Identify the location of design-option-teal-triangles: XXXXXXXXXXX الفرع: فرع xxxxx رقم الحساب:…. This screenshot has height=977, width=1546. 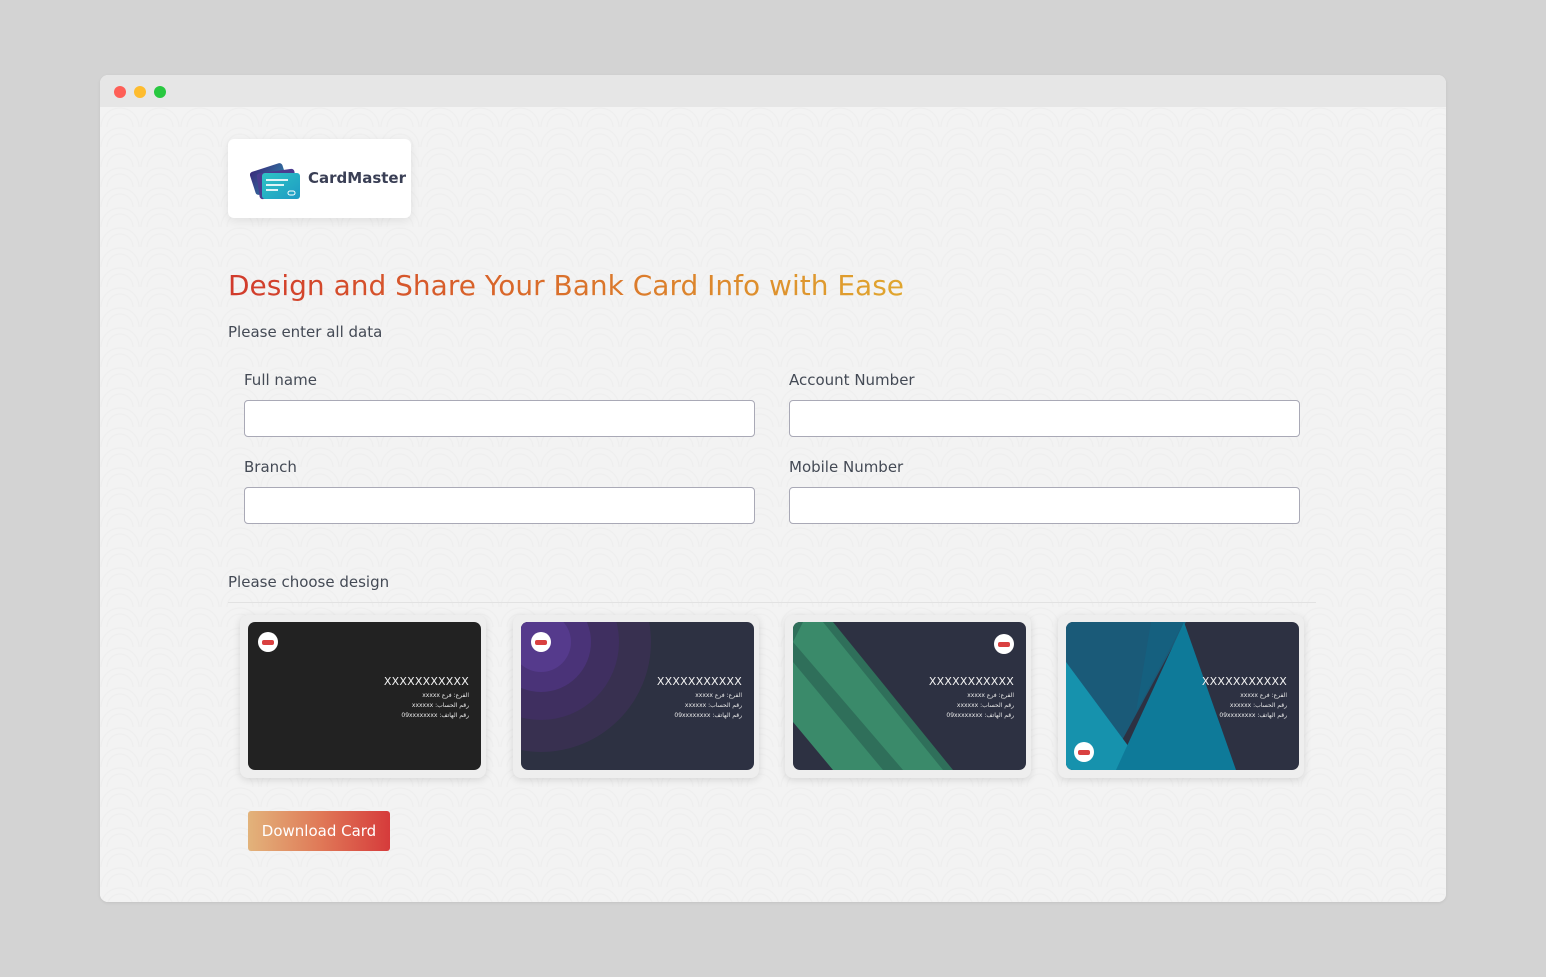
(1181, 696).